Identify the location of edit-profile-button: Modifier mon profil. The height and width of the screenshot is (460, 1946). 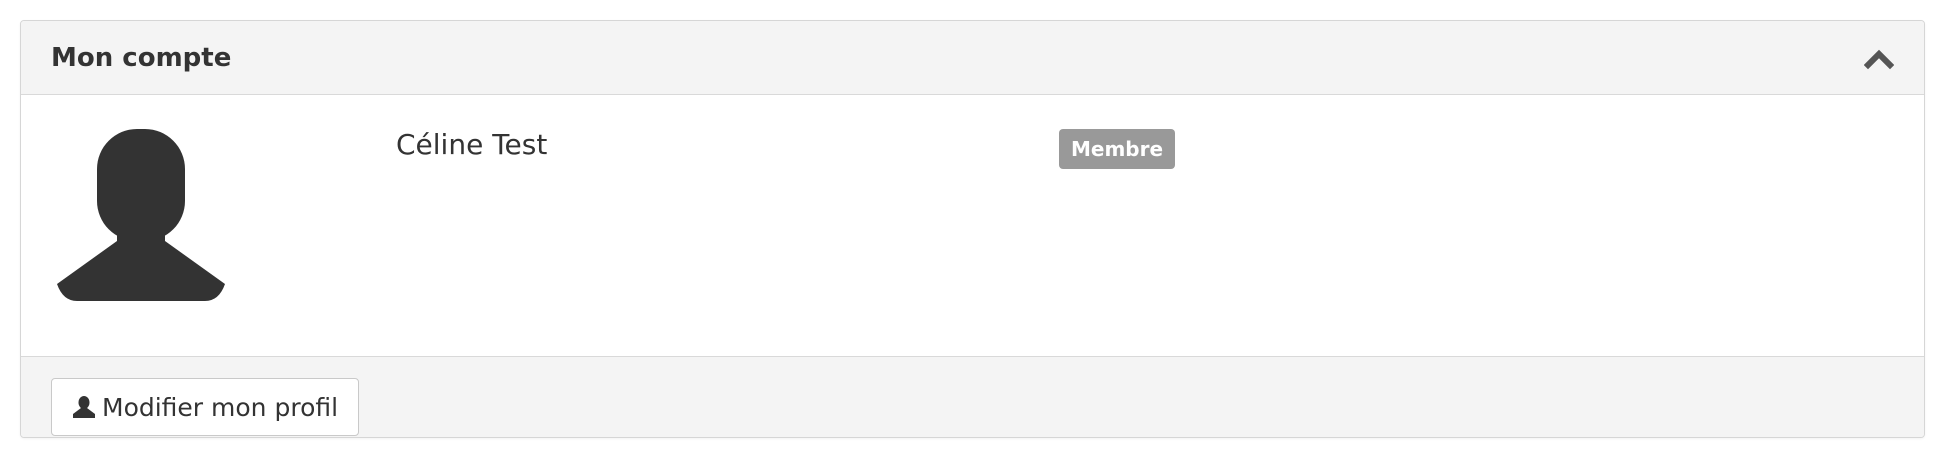
(205, 407).